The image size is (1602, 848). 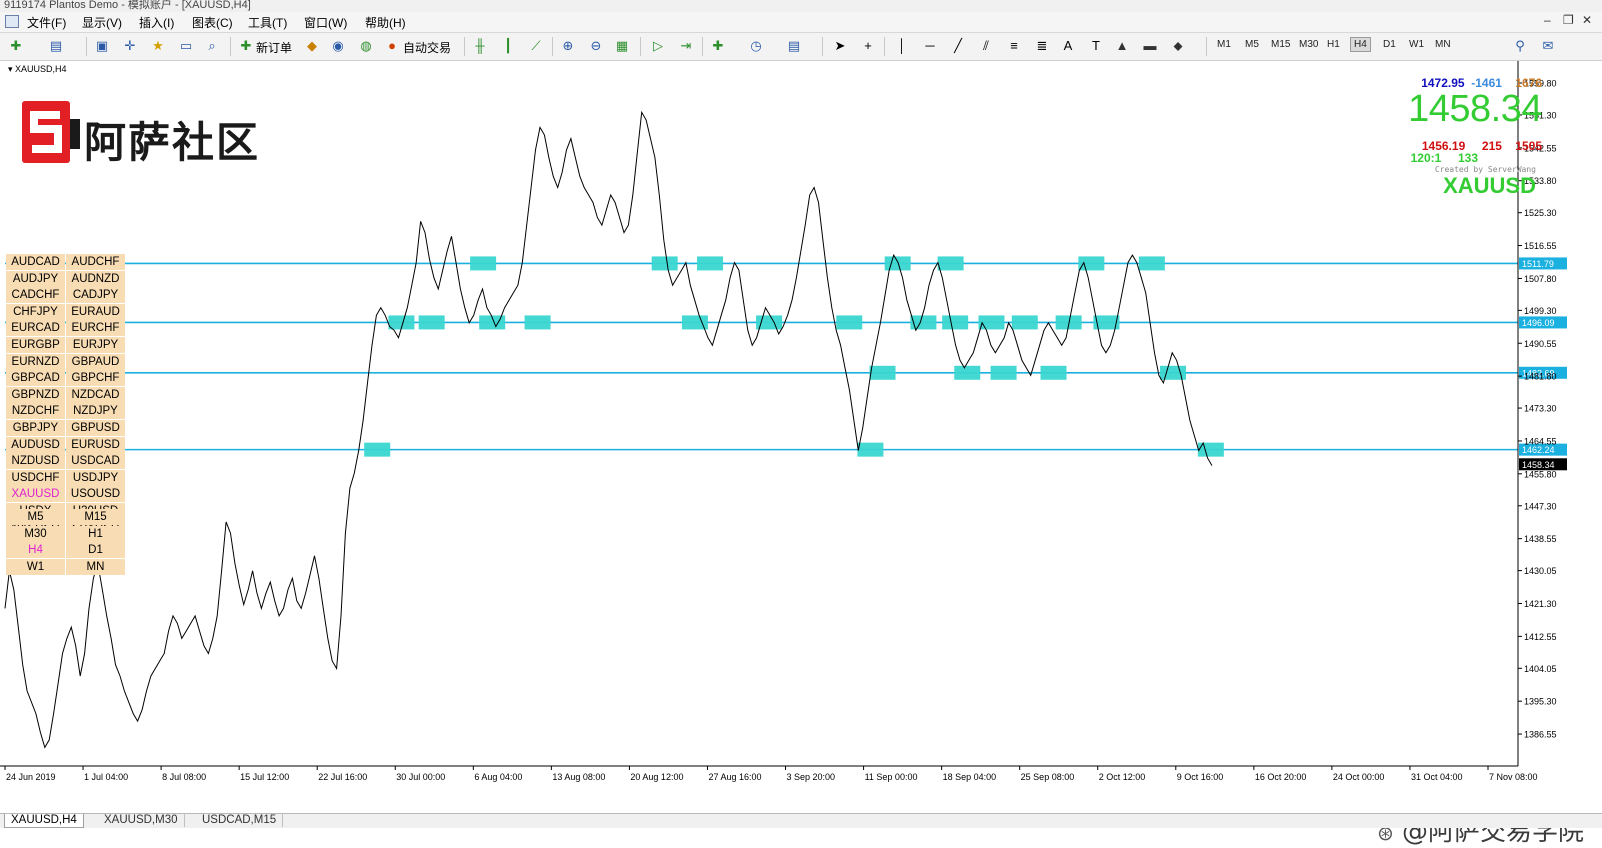 What do you see at coordinates (1547, 20) in the screenshot?
I see `minimize-icon: ‒` at bounding box center [1547, 20].